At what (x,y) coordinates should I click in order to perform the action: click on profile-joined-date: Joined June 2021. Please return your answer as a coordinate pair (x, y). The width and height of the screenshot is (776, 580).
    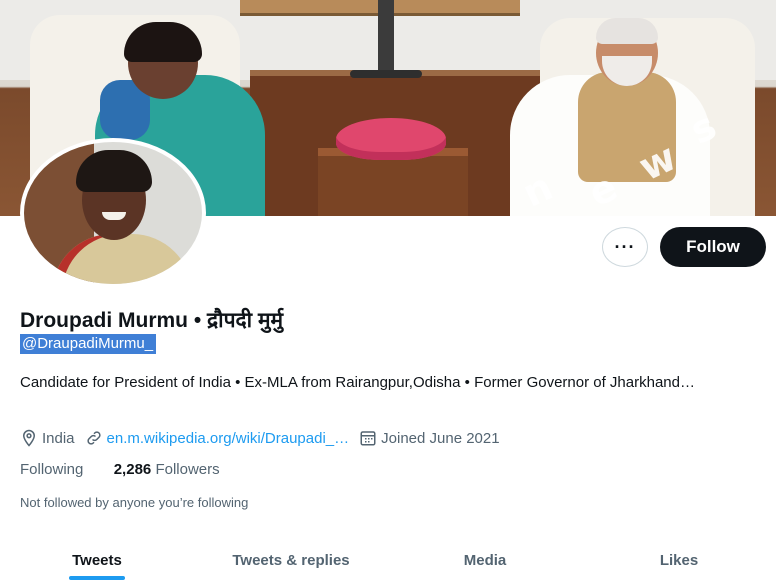
    Looking at the image, I should click on (440, 438).